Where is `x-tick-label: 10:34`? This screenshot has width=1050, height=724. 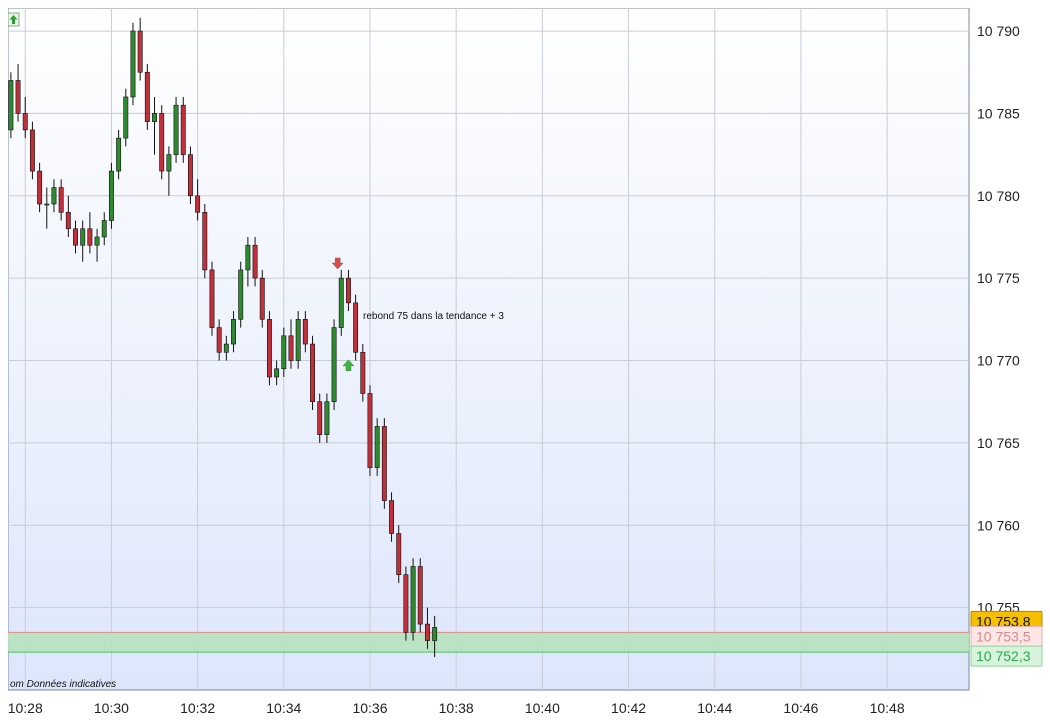 x-tick-label: 10:34 is located at coordinates (283, 708).